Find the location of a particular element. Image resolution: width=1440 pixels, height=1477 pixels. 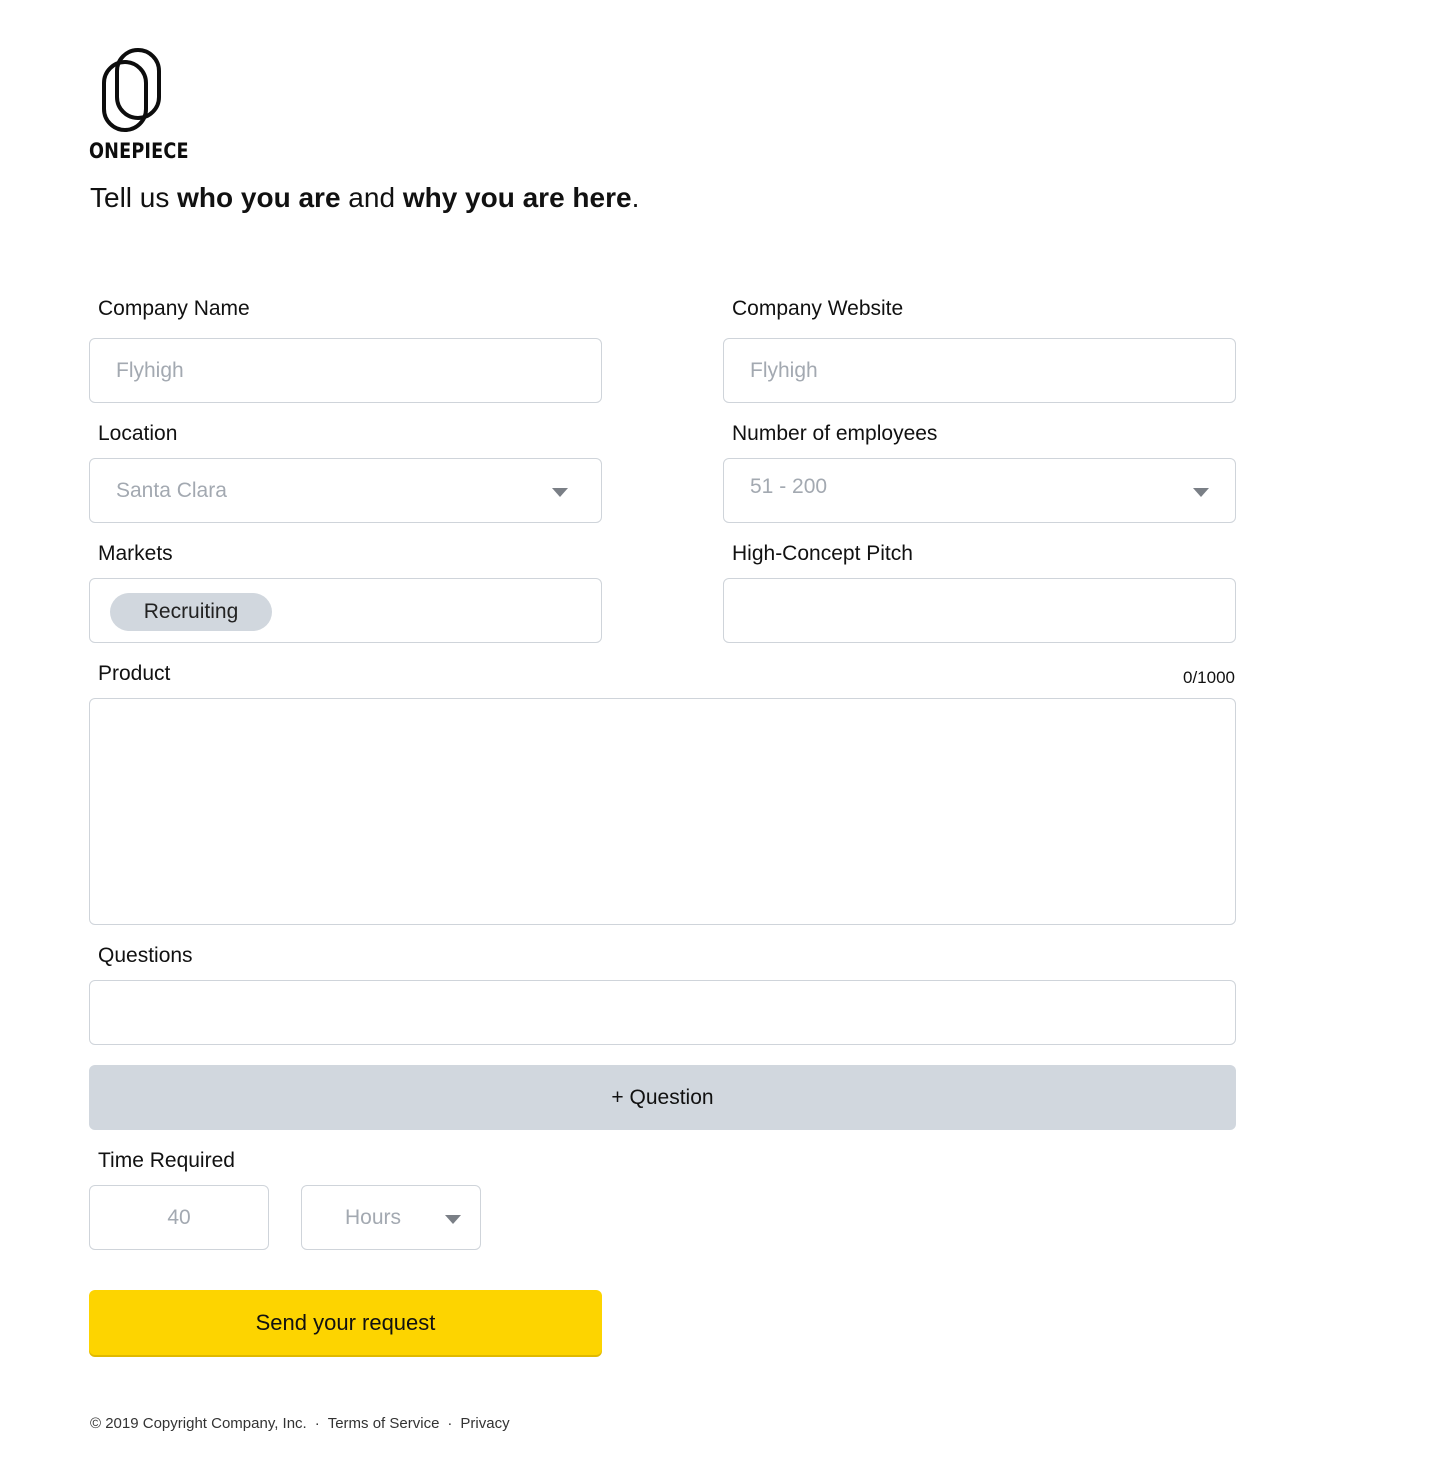

pitch-label: High-Concept Pitch is located at coordinates (822, 553).